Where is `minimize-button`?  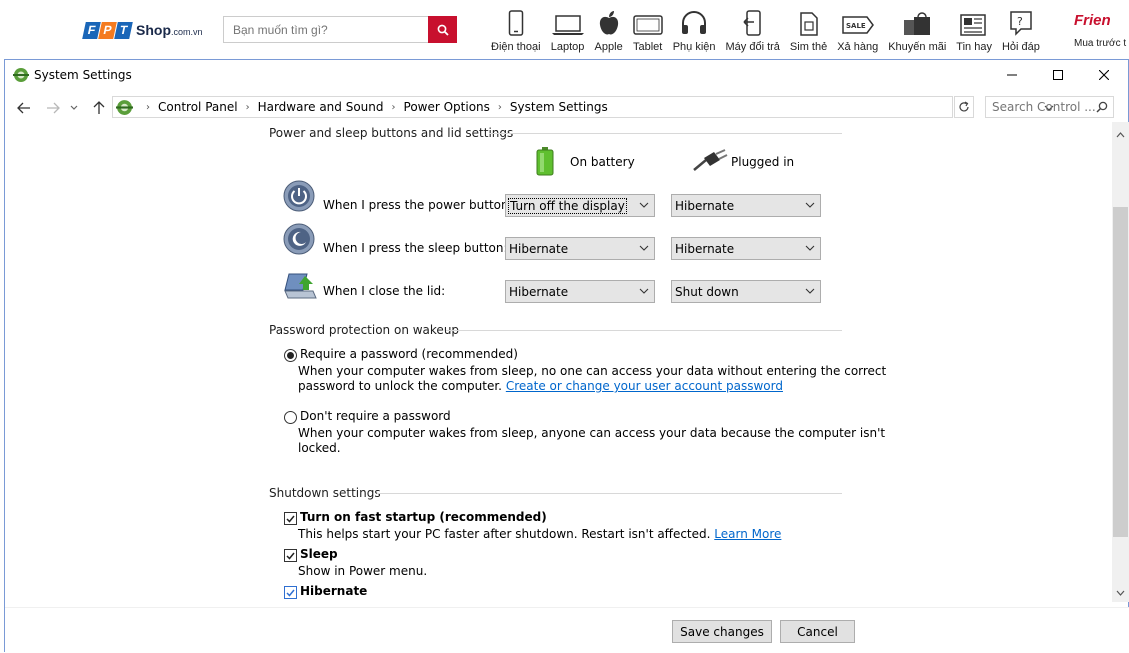 minimize-button is located at coordinates (1012, 75).